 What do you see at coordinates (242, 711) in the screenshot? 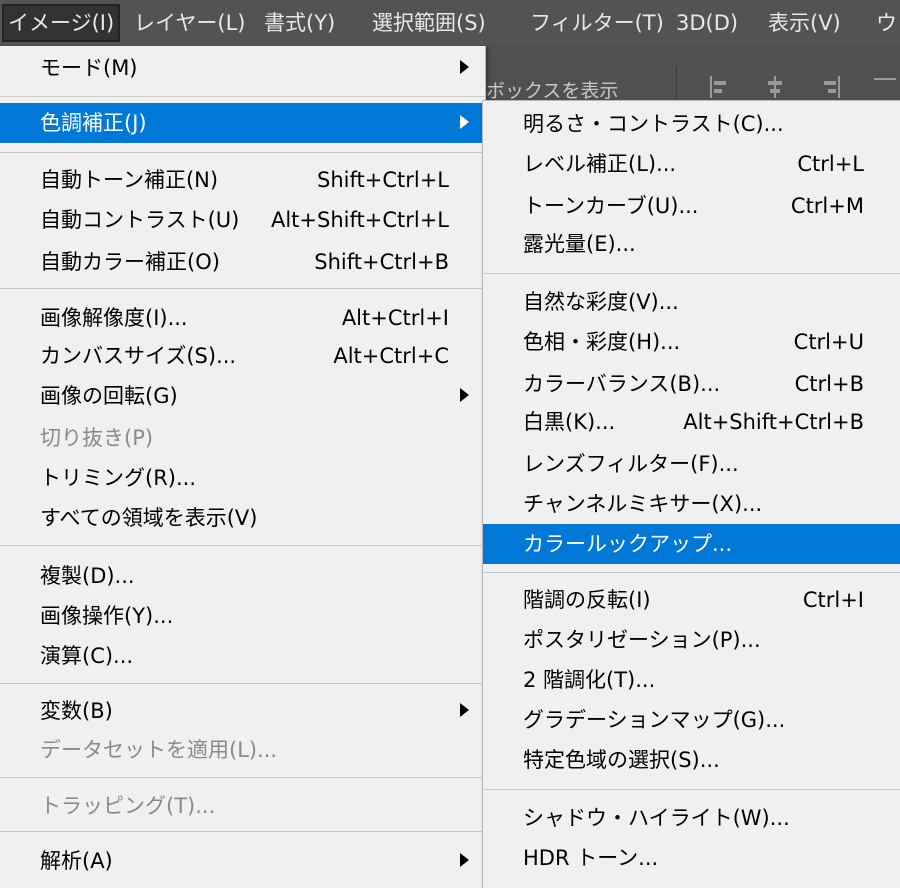
I see `menu-item-variables: 変数(B)` at bounding box center [242, 711].